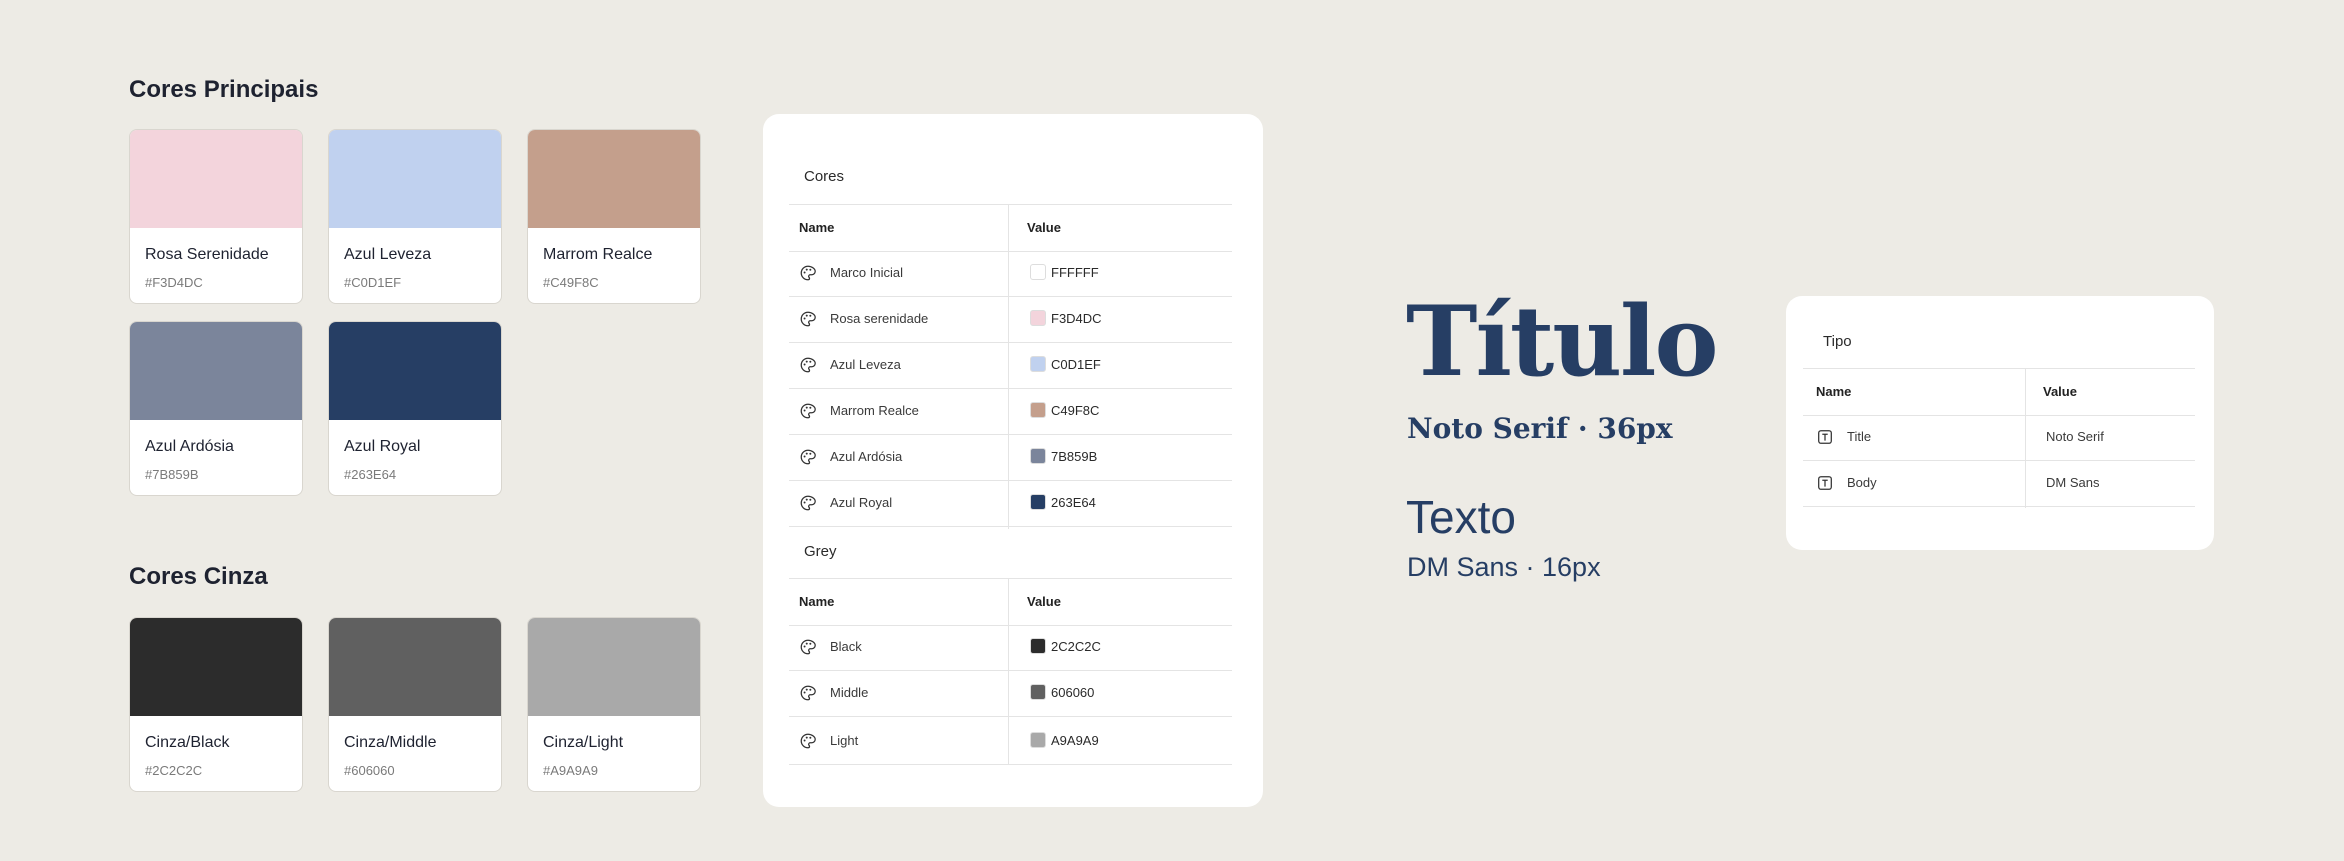 This screenshot has height=861, width=2344. What do you see at coordinates (1999, 483) in the screenshot?
I see `table-row: Body DM Sans` at bounding box center [1999, 483].